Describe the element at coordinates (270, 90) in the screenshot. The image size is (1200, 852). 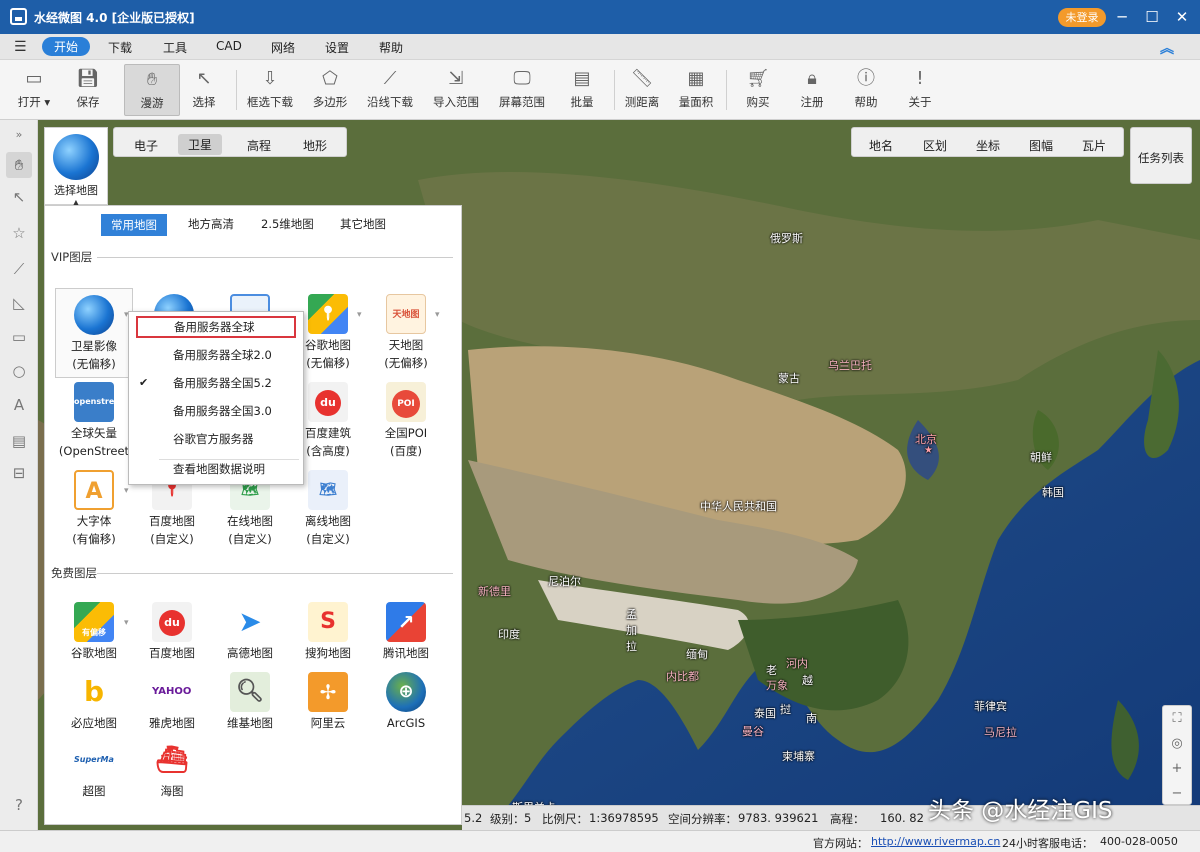
I see `box-download-button: ⇩ 框选下载` at that location.